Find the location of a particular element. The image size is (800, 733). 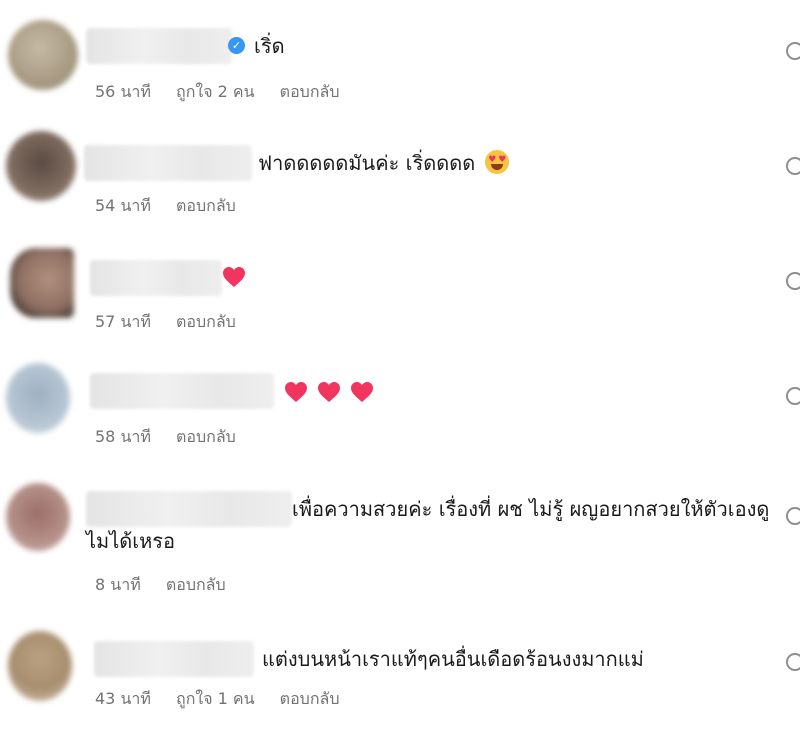

comment-meta: 57 นาที ตอบกลับ is located at coordinates (175, 322).